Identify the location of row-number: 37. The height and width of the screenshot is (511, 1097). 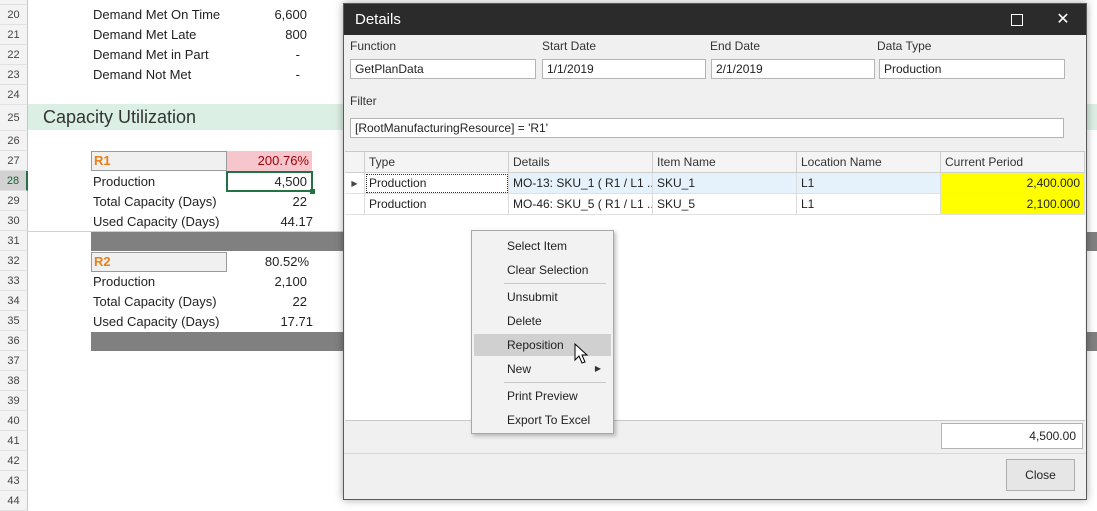
(14, 361).